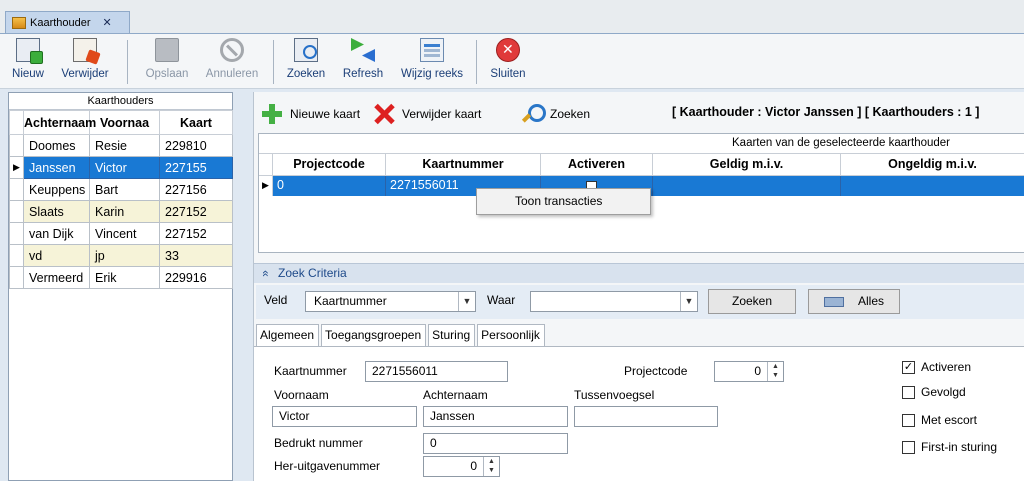 The height and width of the screenshot is (481, 1024). Describe the element at coordinates (288, 335) in the screenshot. I see `tab-algemeen: Algemeen` at that location.